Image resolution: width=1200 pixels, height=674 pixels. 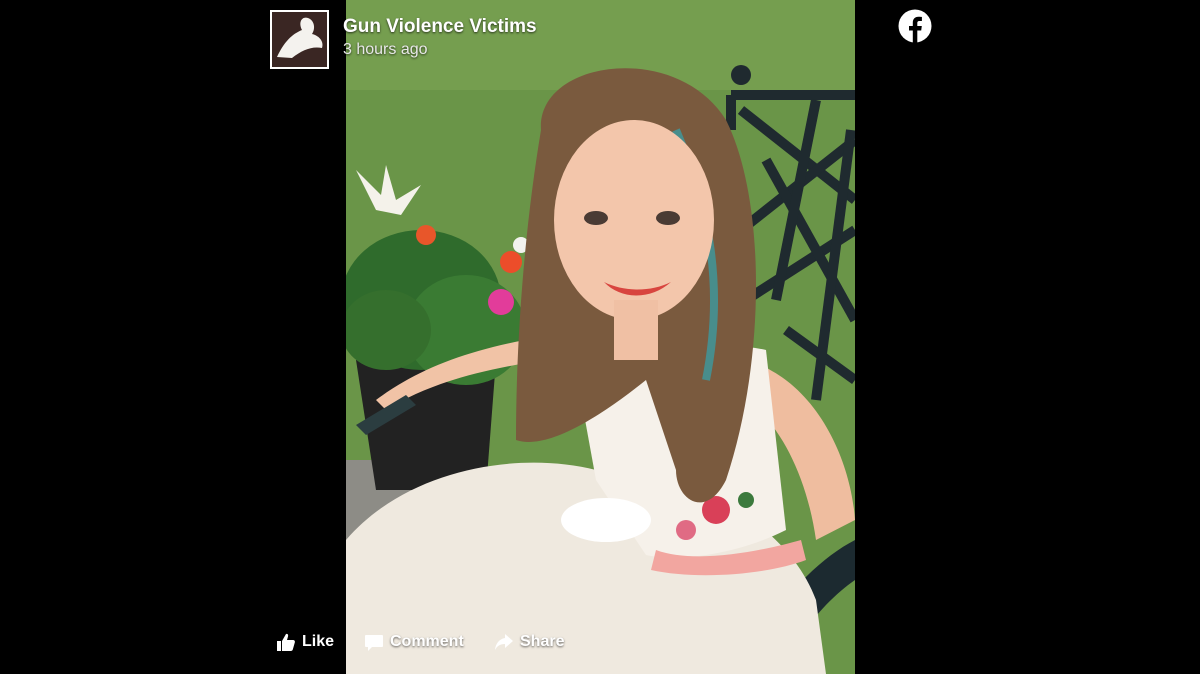 What do you see at coordinates (504, 642) in the screenshot?
I see `share-arrow-icon` at bounding box center [504, 642].